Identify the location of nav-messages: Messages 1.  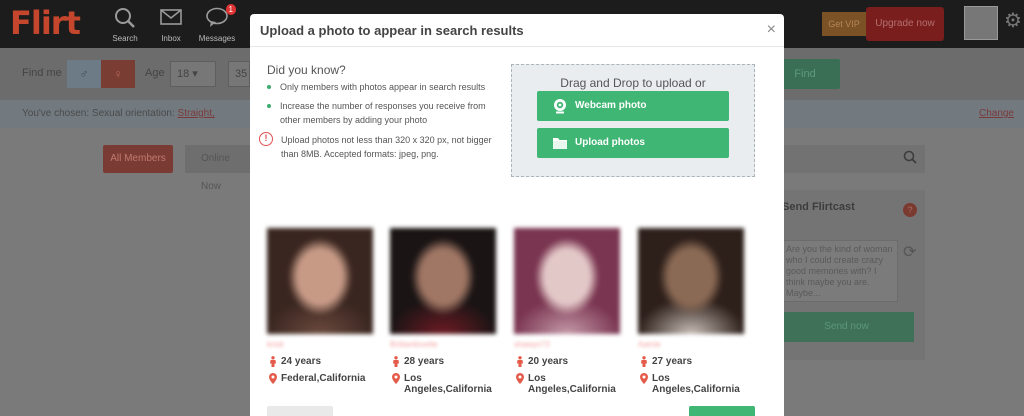
(217, 23).